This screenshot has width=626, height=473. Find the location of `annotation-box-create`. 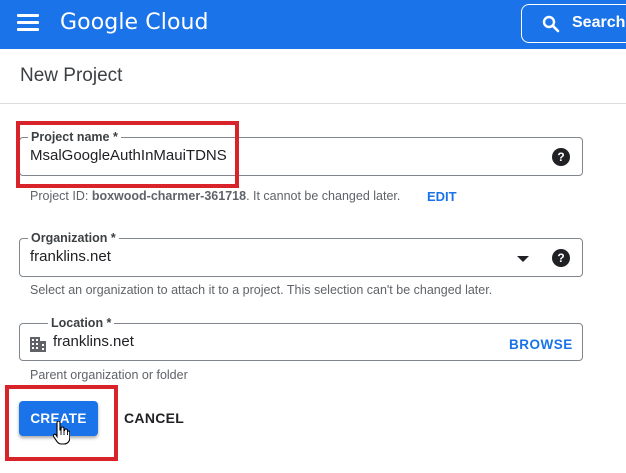

annotation-box-create is located at coordinates (61, 423).